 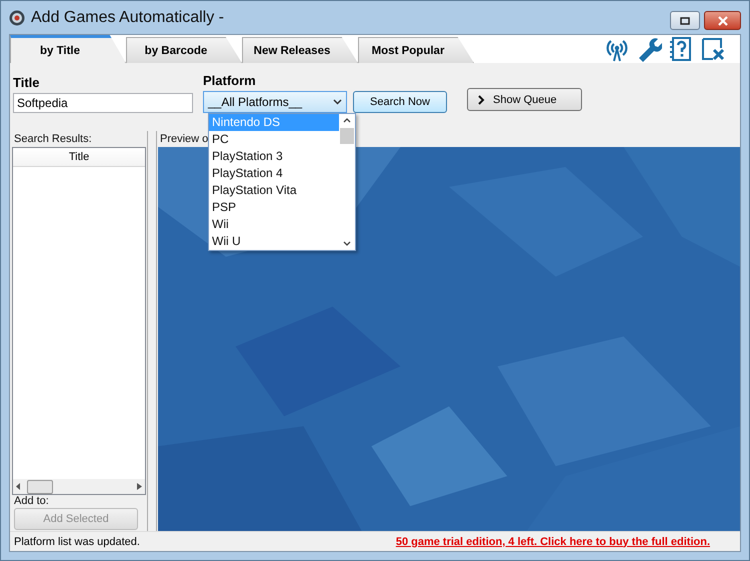 What do you see at coordinates (337, 102) in the screenshot?
I see `chevron-icon` at bounding box center [337, 102].